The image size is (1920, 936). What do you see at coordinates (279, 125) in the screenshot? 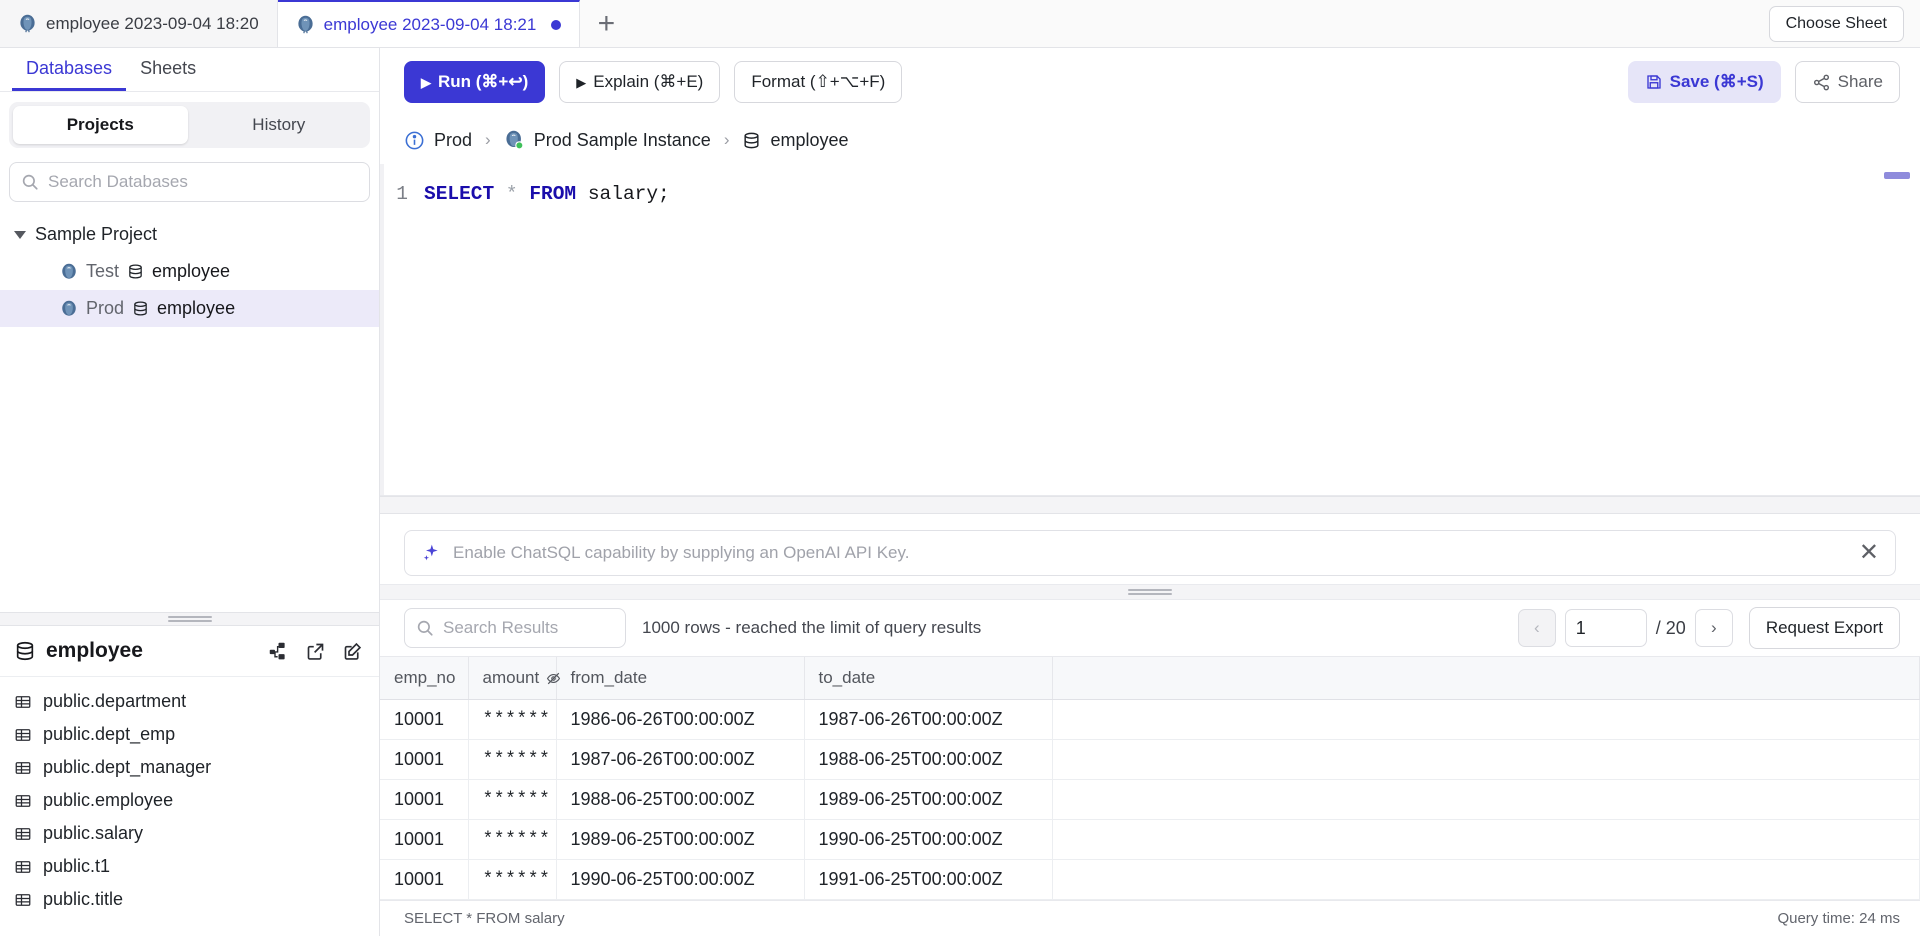
I see `segment-history: History` at bounding box center [279, 125].